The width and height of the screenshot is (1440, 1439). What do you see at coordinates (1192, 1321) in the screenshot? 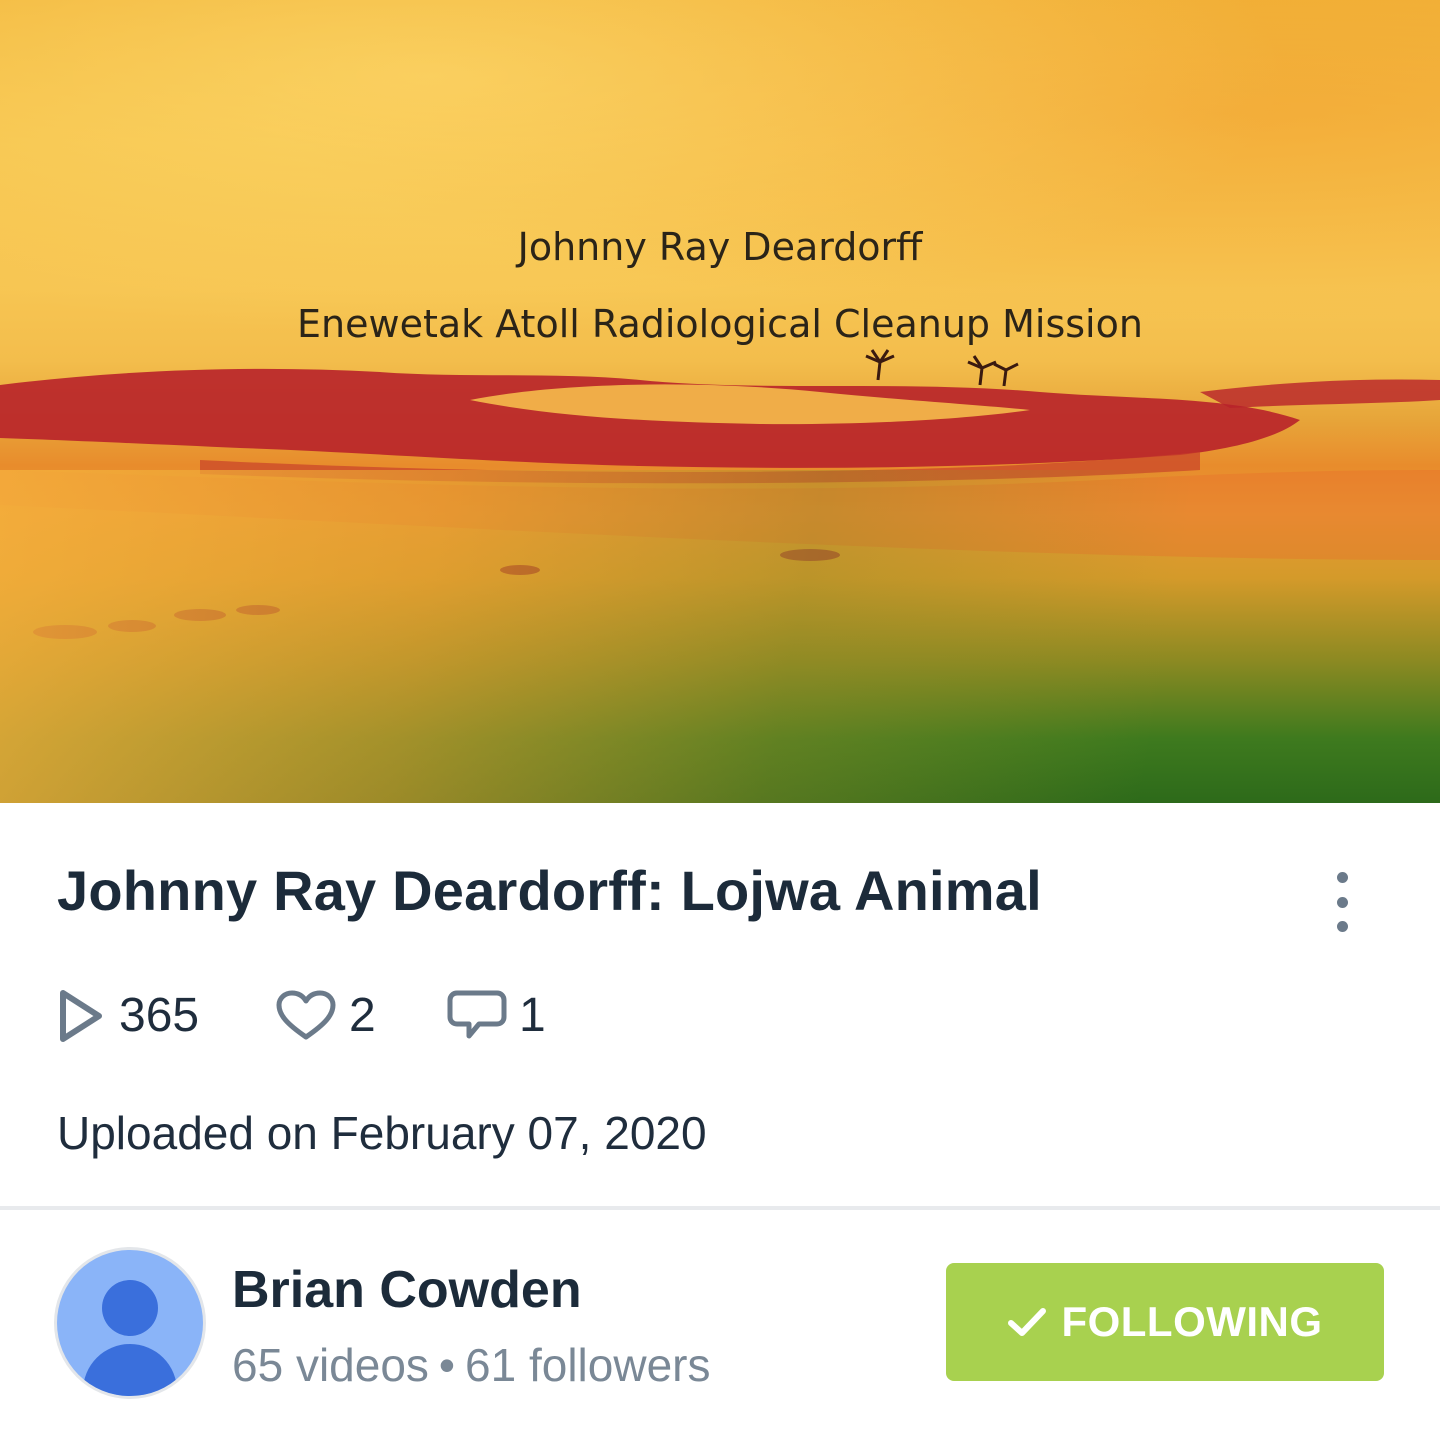
I see `following-label: FOLLOWING` at bounding box center [1192, 1321].